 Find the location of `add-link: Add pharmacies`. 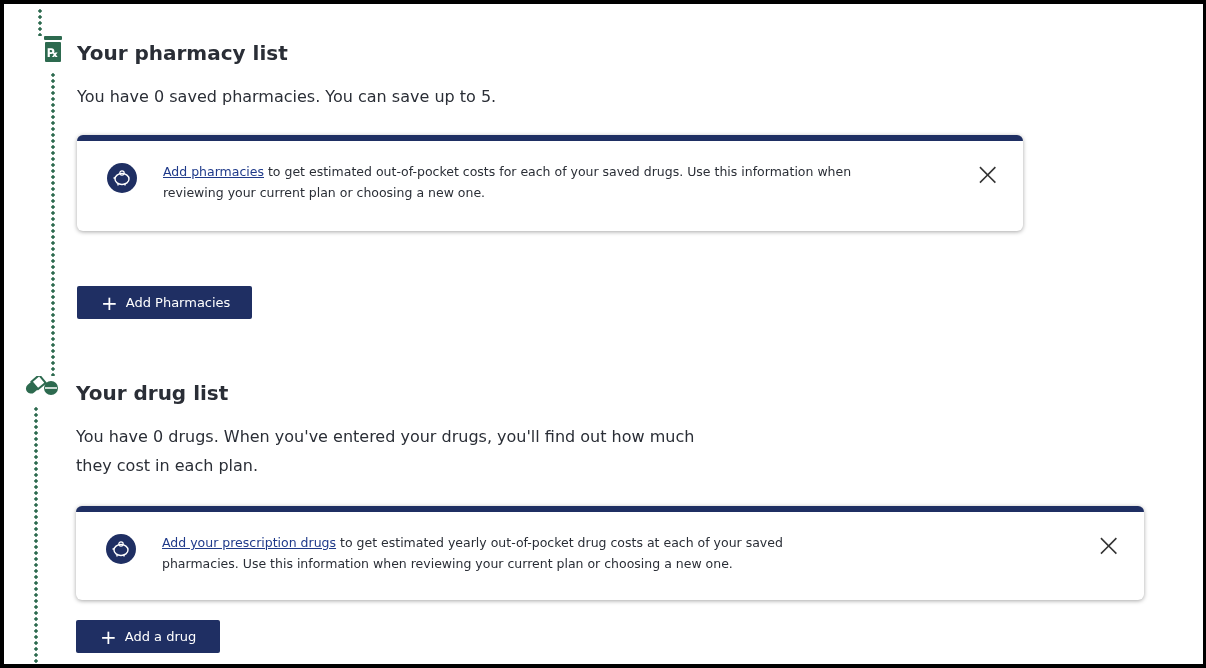

add-link: Add pharmacies is located at coordinates (213, 171).